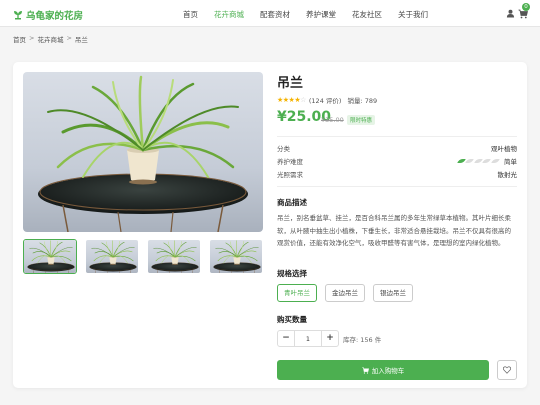 This screenshot has width=540, height=405. Describe the element at coordinates (413, 14) in the screenshot. I see `nav-item-about: 关于我们` at that location.